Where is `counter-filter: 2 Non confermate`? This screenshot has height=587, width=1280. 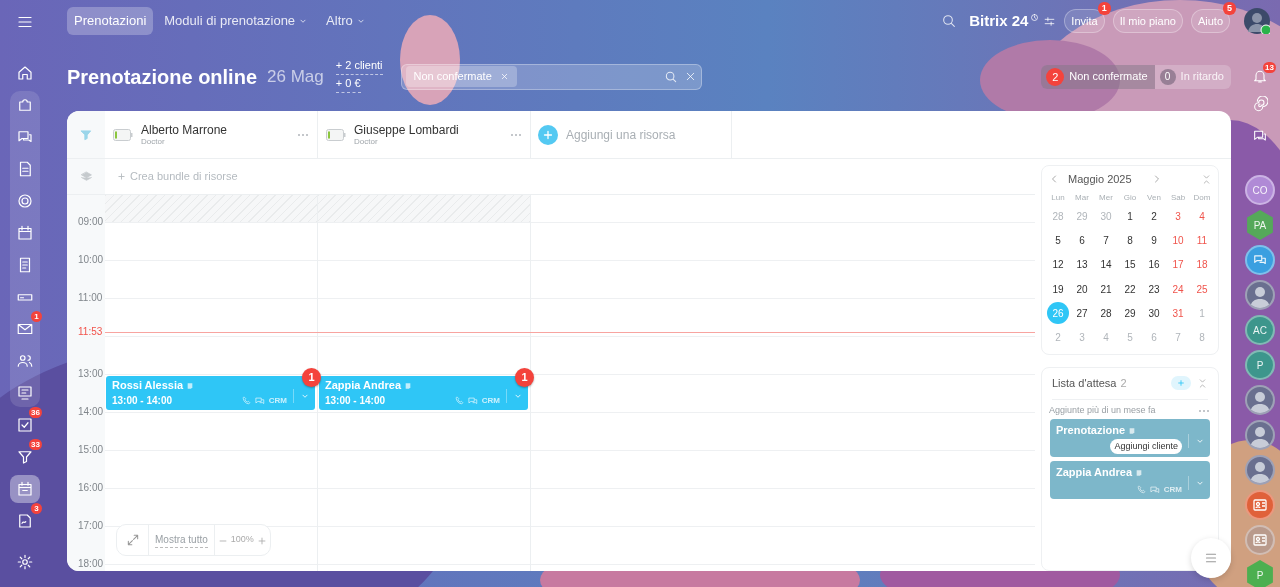 counter-filter: 2 Non confermate is located at coordinates (1098, 76).